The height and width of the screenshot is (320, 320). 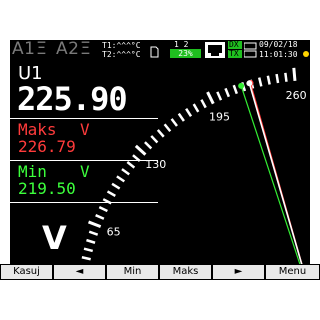 I want to click on next-button: ►, so click(x=238, y=272).